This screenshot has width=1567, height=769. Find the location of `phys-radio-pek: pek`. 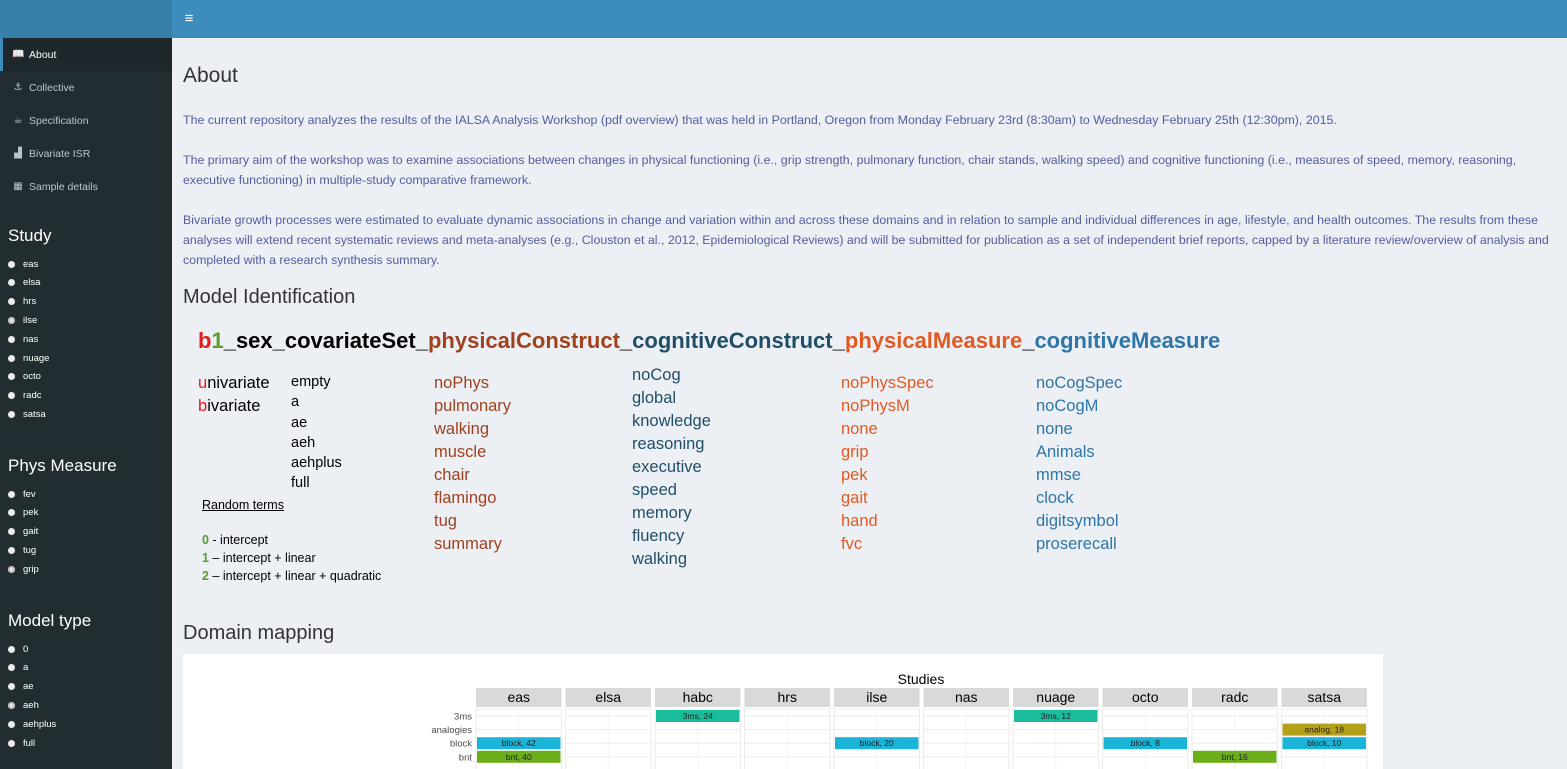

phys-radio-pek: pek is located at coordinates (23, 513).